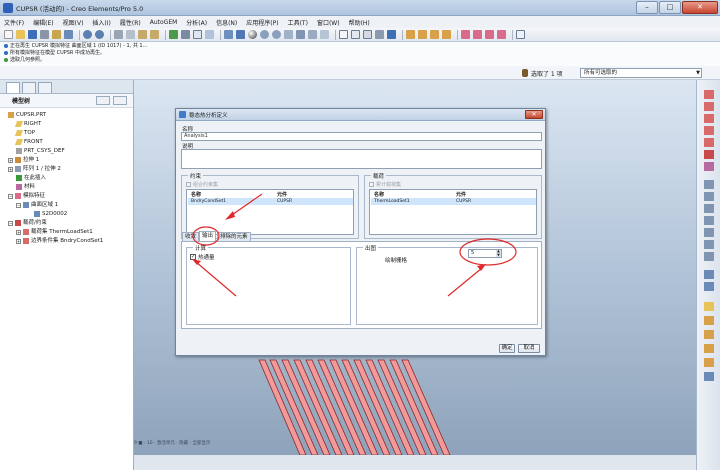 The image size is (720, 470). I want to click on new-file-icon, so click(8, 34).